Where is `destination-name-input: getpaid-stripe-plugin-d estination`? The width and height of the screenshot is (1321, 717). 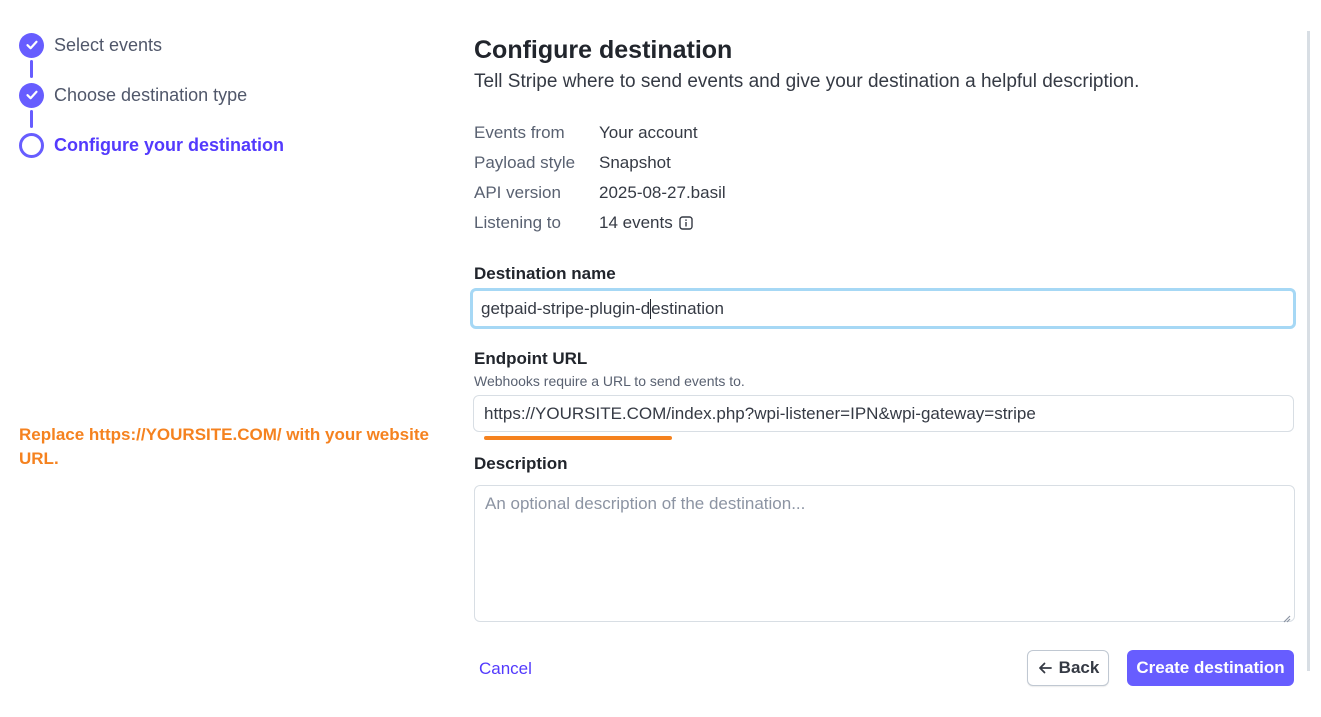 destination-name-input: getpaid-stripe-plugin-d estination is located at coordinates (883, 308).